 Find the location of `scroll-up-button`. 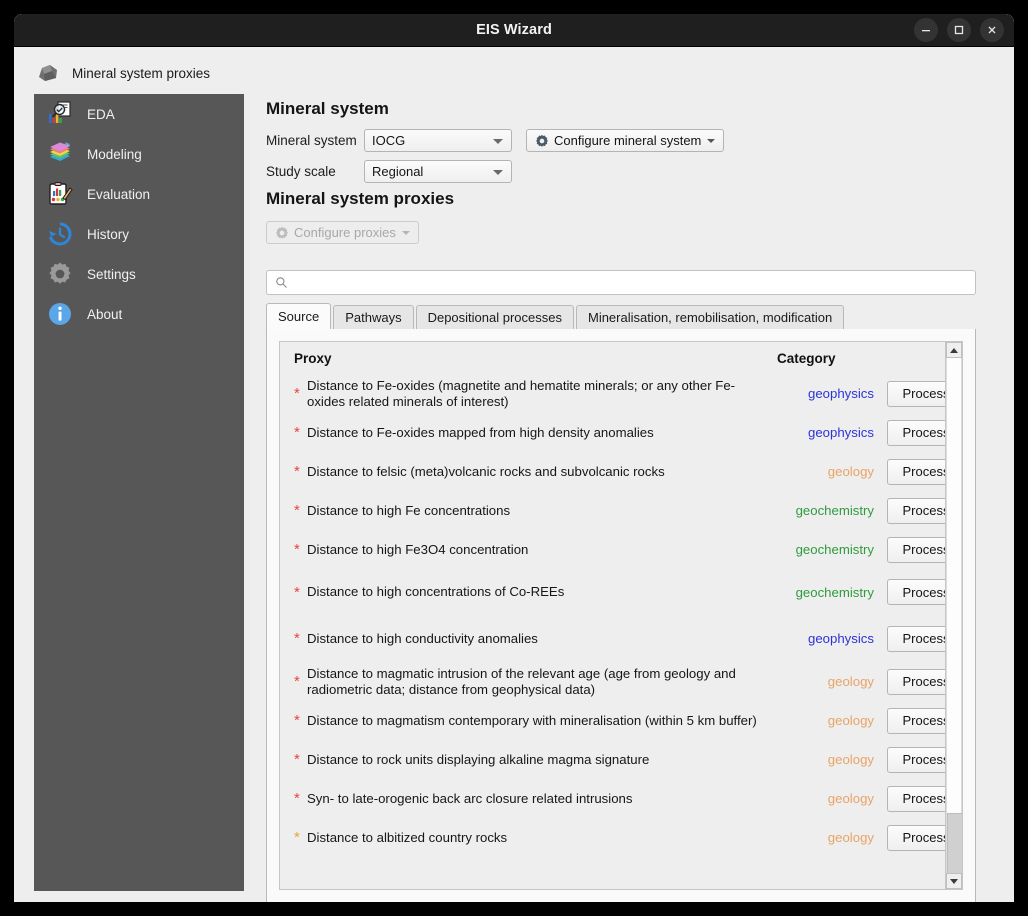

scroll-up-button is located at coordinates (954, 350).